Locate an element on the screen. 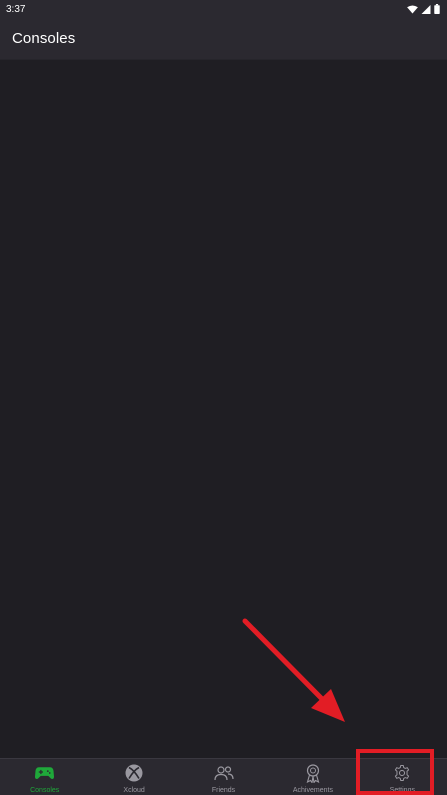 Image resolution: width=447 pixels, height=795 pixels. friends-icon is located at coordinates (223, 773).